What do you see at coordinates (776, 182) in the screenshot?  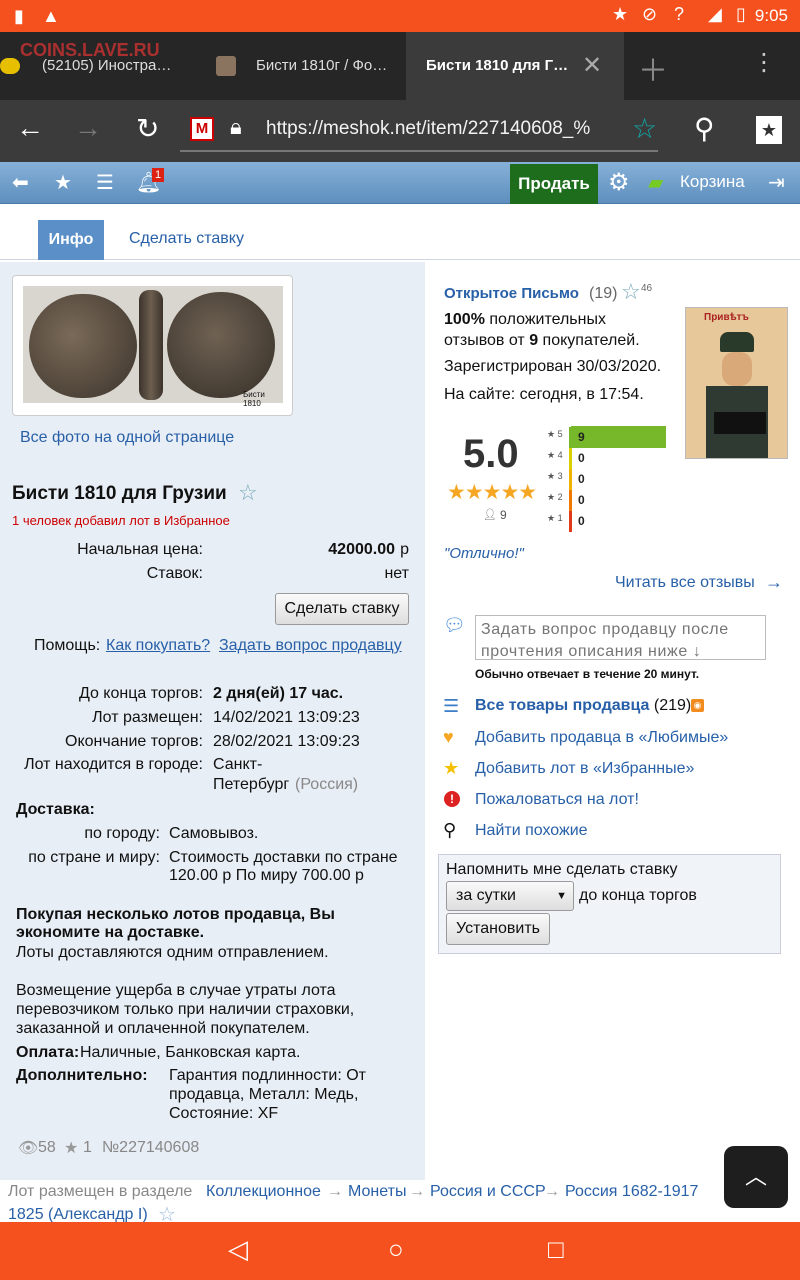 I see `logout-icon: ⇥` at bounding box center [776, 182].